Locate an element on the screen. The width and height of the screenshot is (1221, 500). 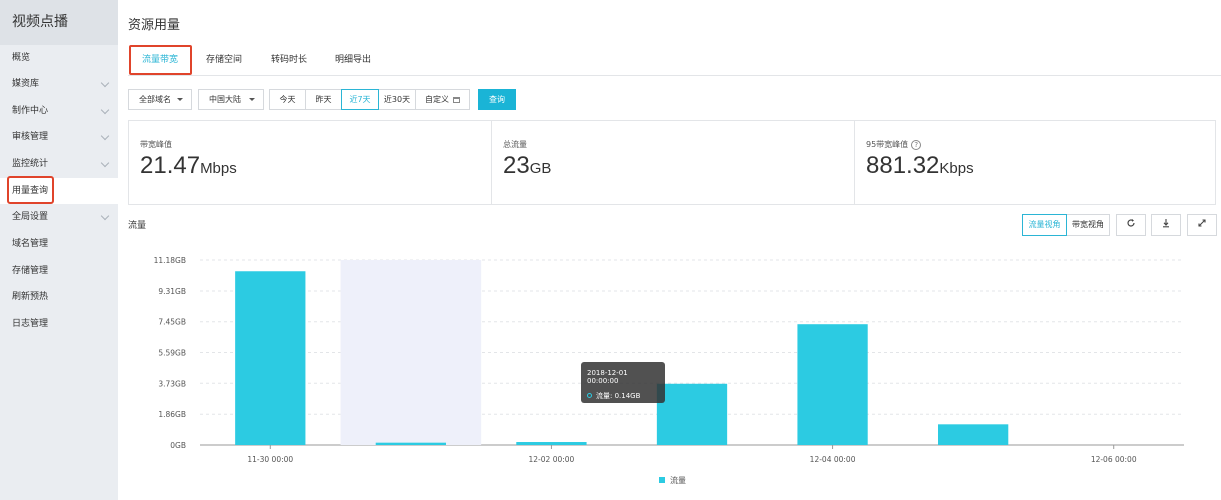
x-tick-label: 12-02 00:00 is located at coordinates (552, 459).